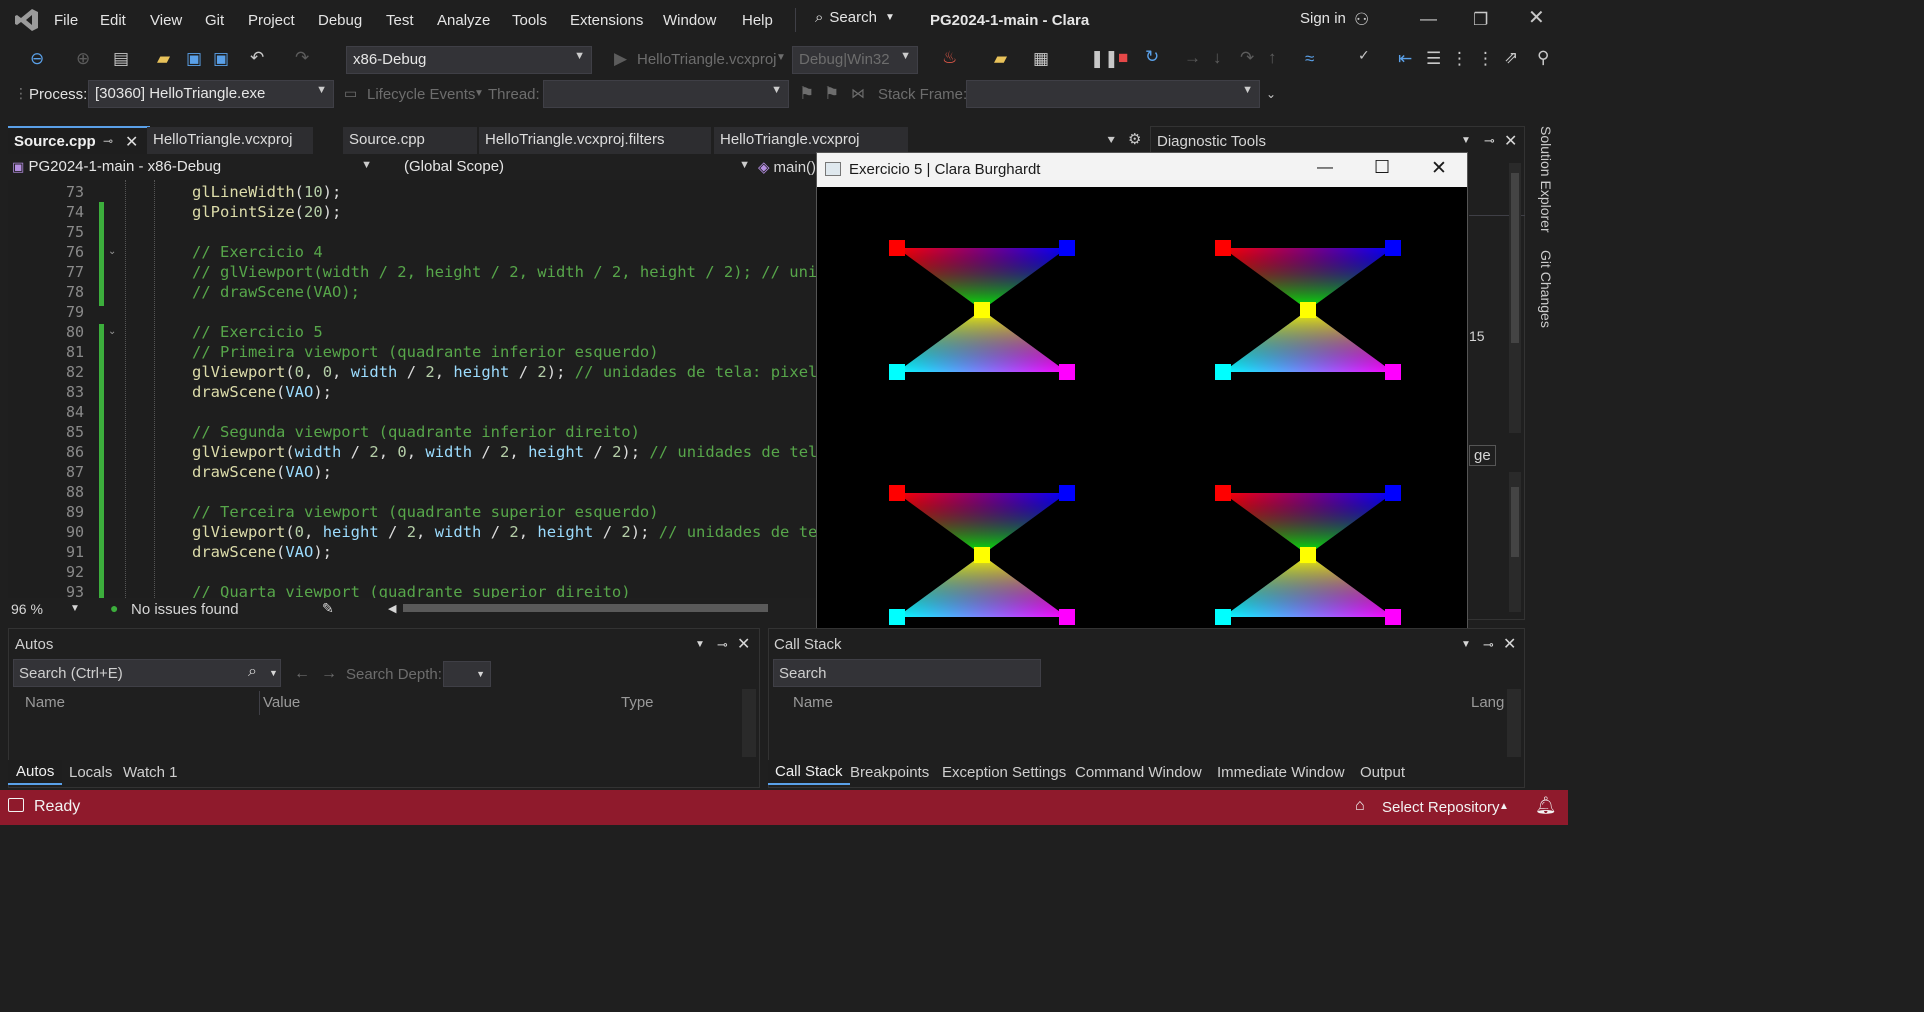  Describe the element at coordinates (1272, 57) in the screenshot. I see `step-out-icon: ↑` at that location.